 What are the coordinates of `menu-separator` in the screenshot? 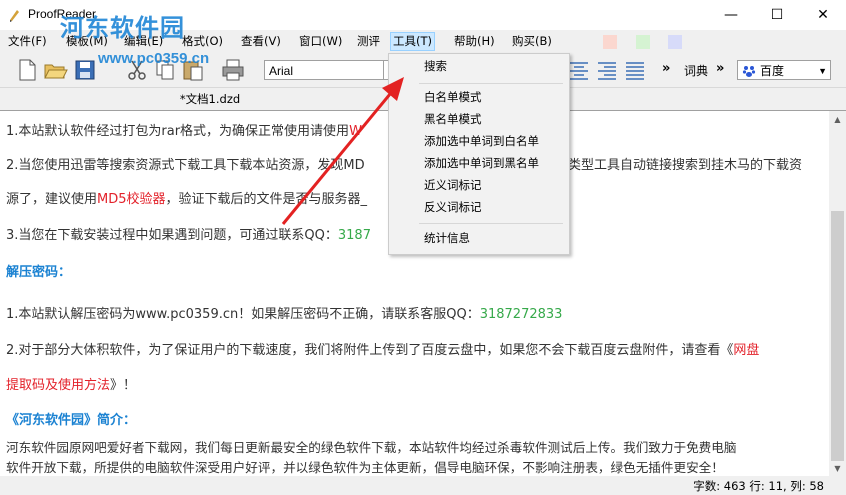 It's located at (491, 83).